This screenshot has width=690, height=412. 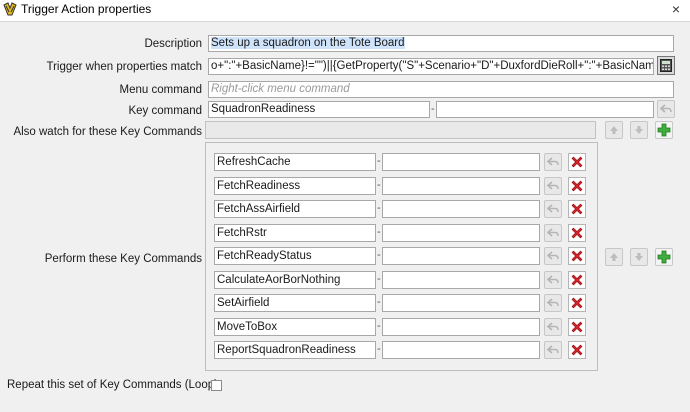 What do you see at coordinates (295, 327) in the screenshot?
I see `key-command-name-field: MoveToBox` at bounding box center [295, 327].